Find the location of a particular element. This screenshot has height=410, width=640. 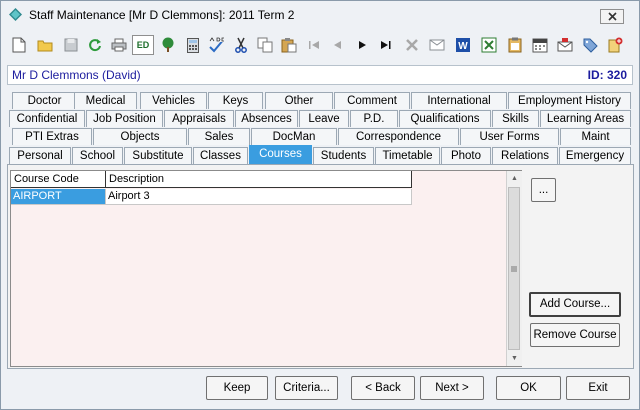

delete-button is located at coordinates (412, 45).